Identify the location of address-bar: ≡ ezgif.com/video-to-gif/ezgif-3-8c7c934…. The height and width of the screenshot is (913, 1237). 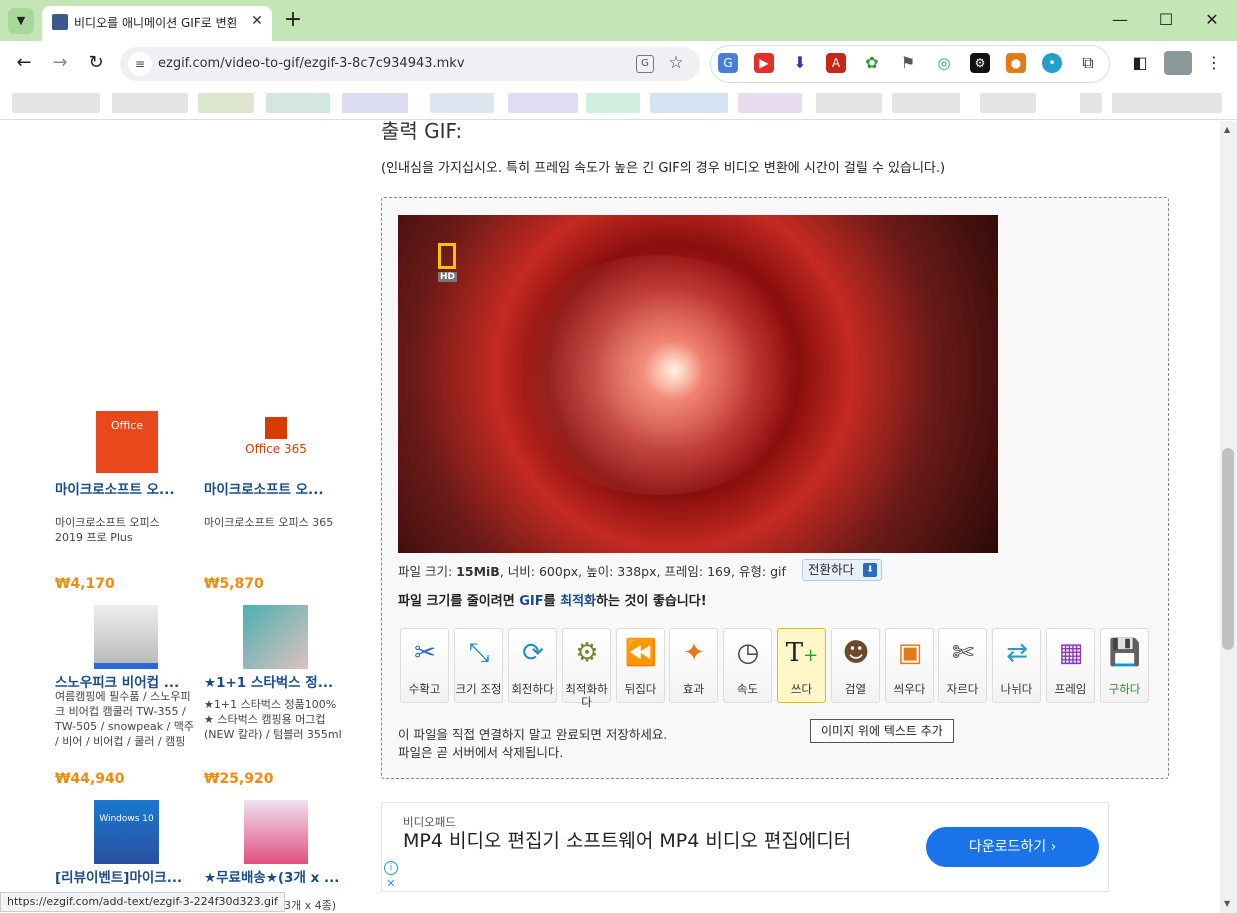
(410, 64).